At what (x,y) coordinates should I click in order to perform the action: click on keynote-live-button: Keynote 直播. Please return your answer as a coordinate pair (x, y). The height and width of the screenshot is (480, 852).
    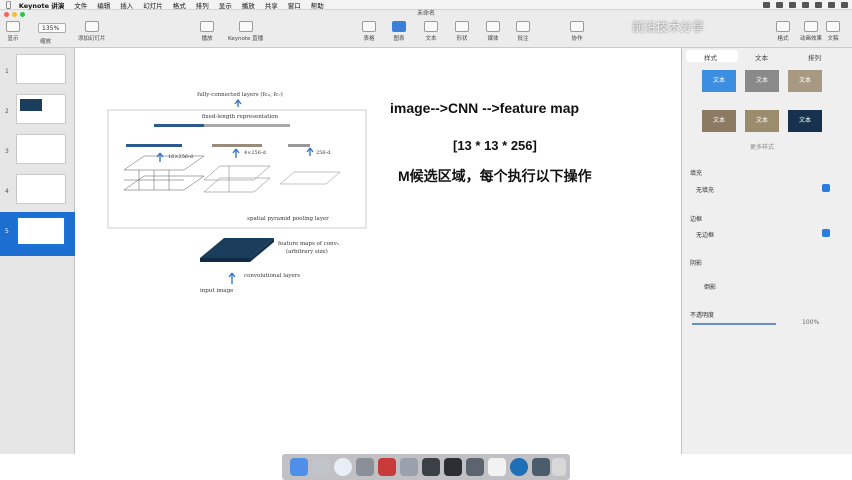
    Looking at the image, I should click on (245, 31).